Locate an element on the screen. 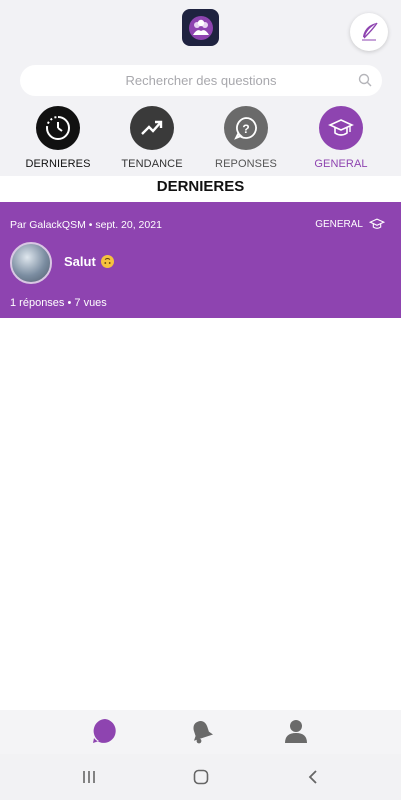  category-label: TENDANCE is located at coordinates (152, 164).